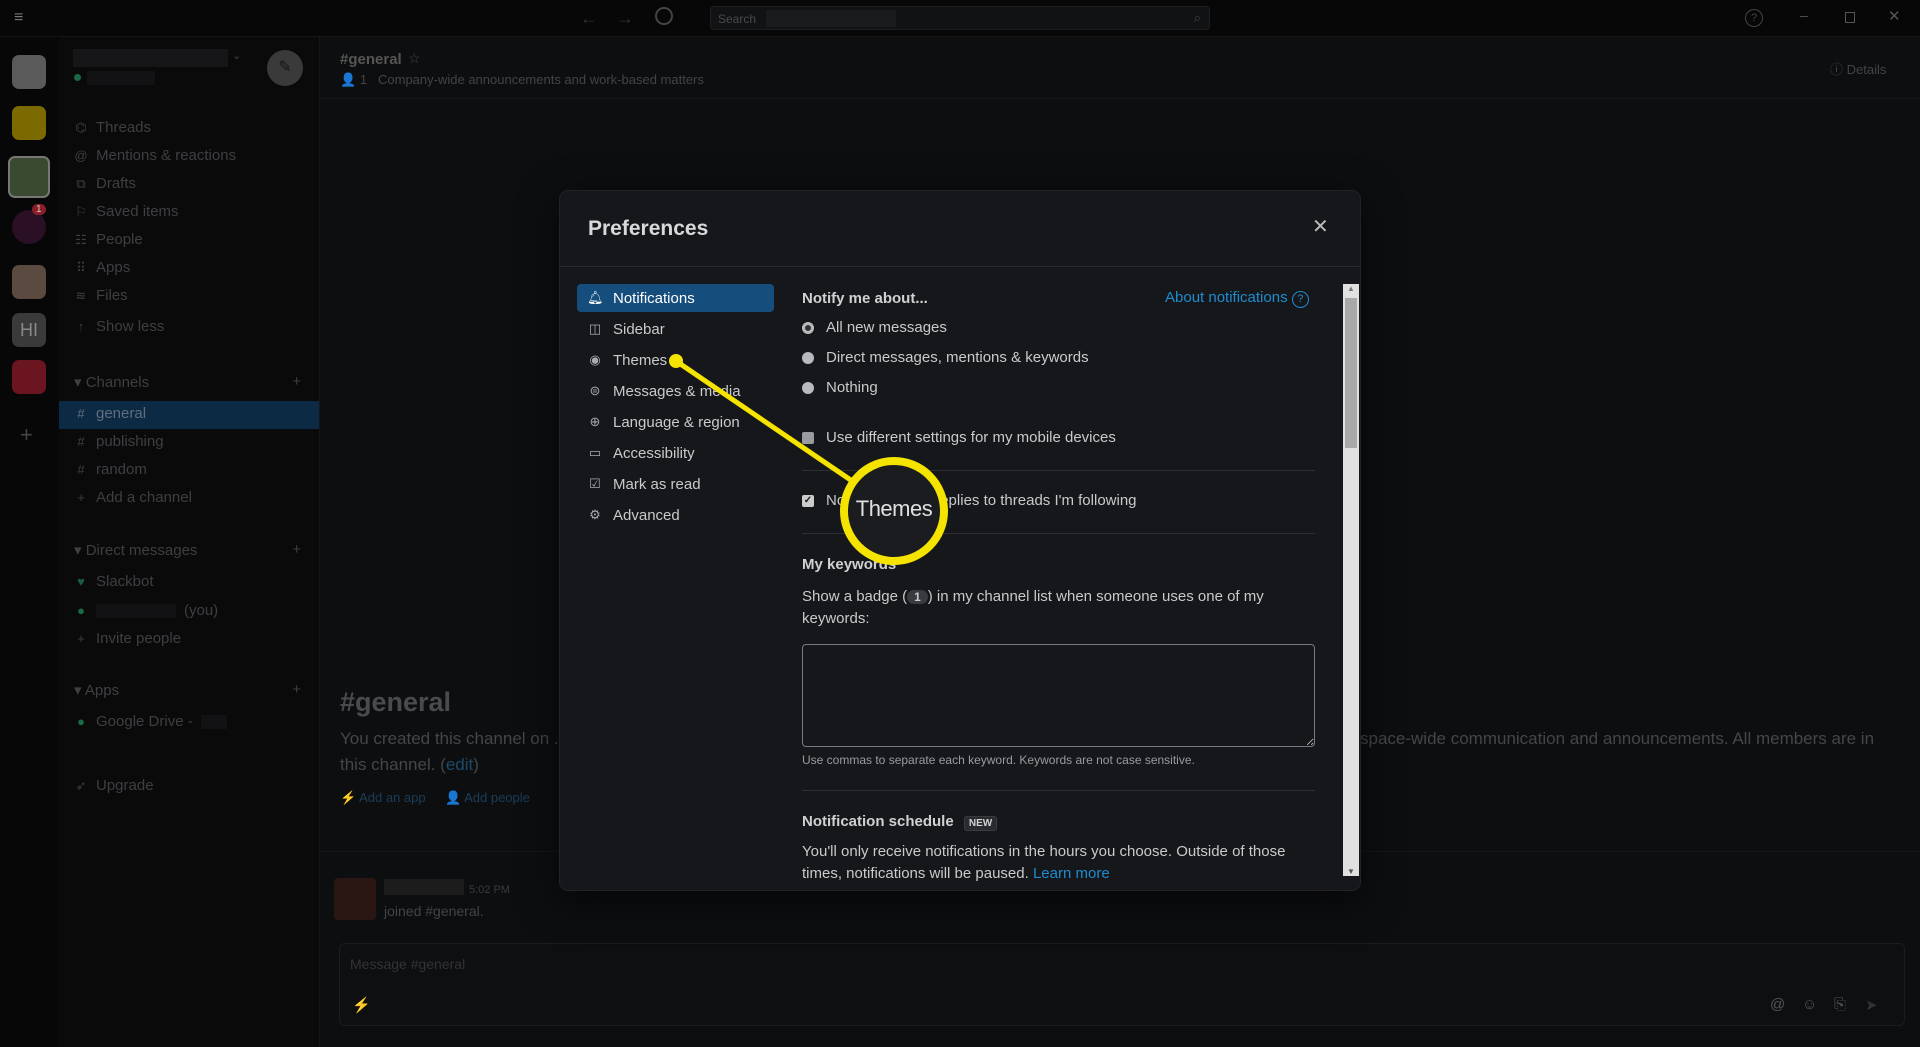 The width and height of the screenshot is (1920, 1047). What do you see at coordinates (676, 361) in the screenshot?
I see `annotation-dot` at bounding box center [676, 361].